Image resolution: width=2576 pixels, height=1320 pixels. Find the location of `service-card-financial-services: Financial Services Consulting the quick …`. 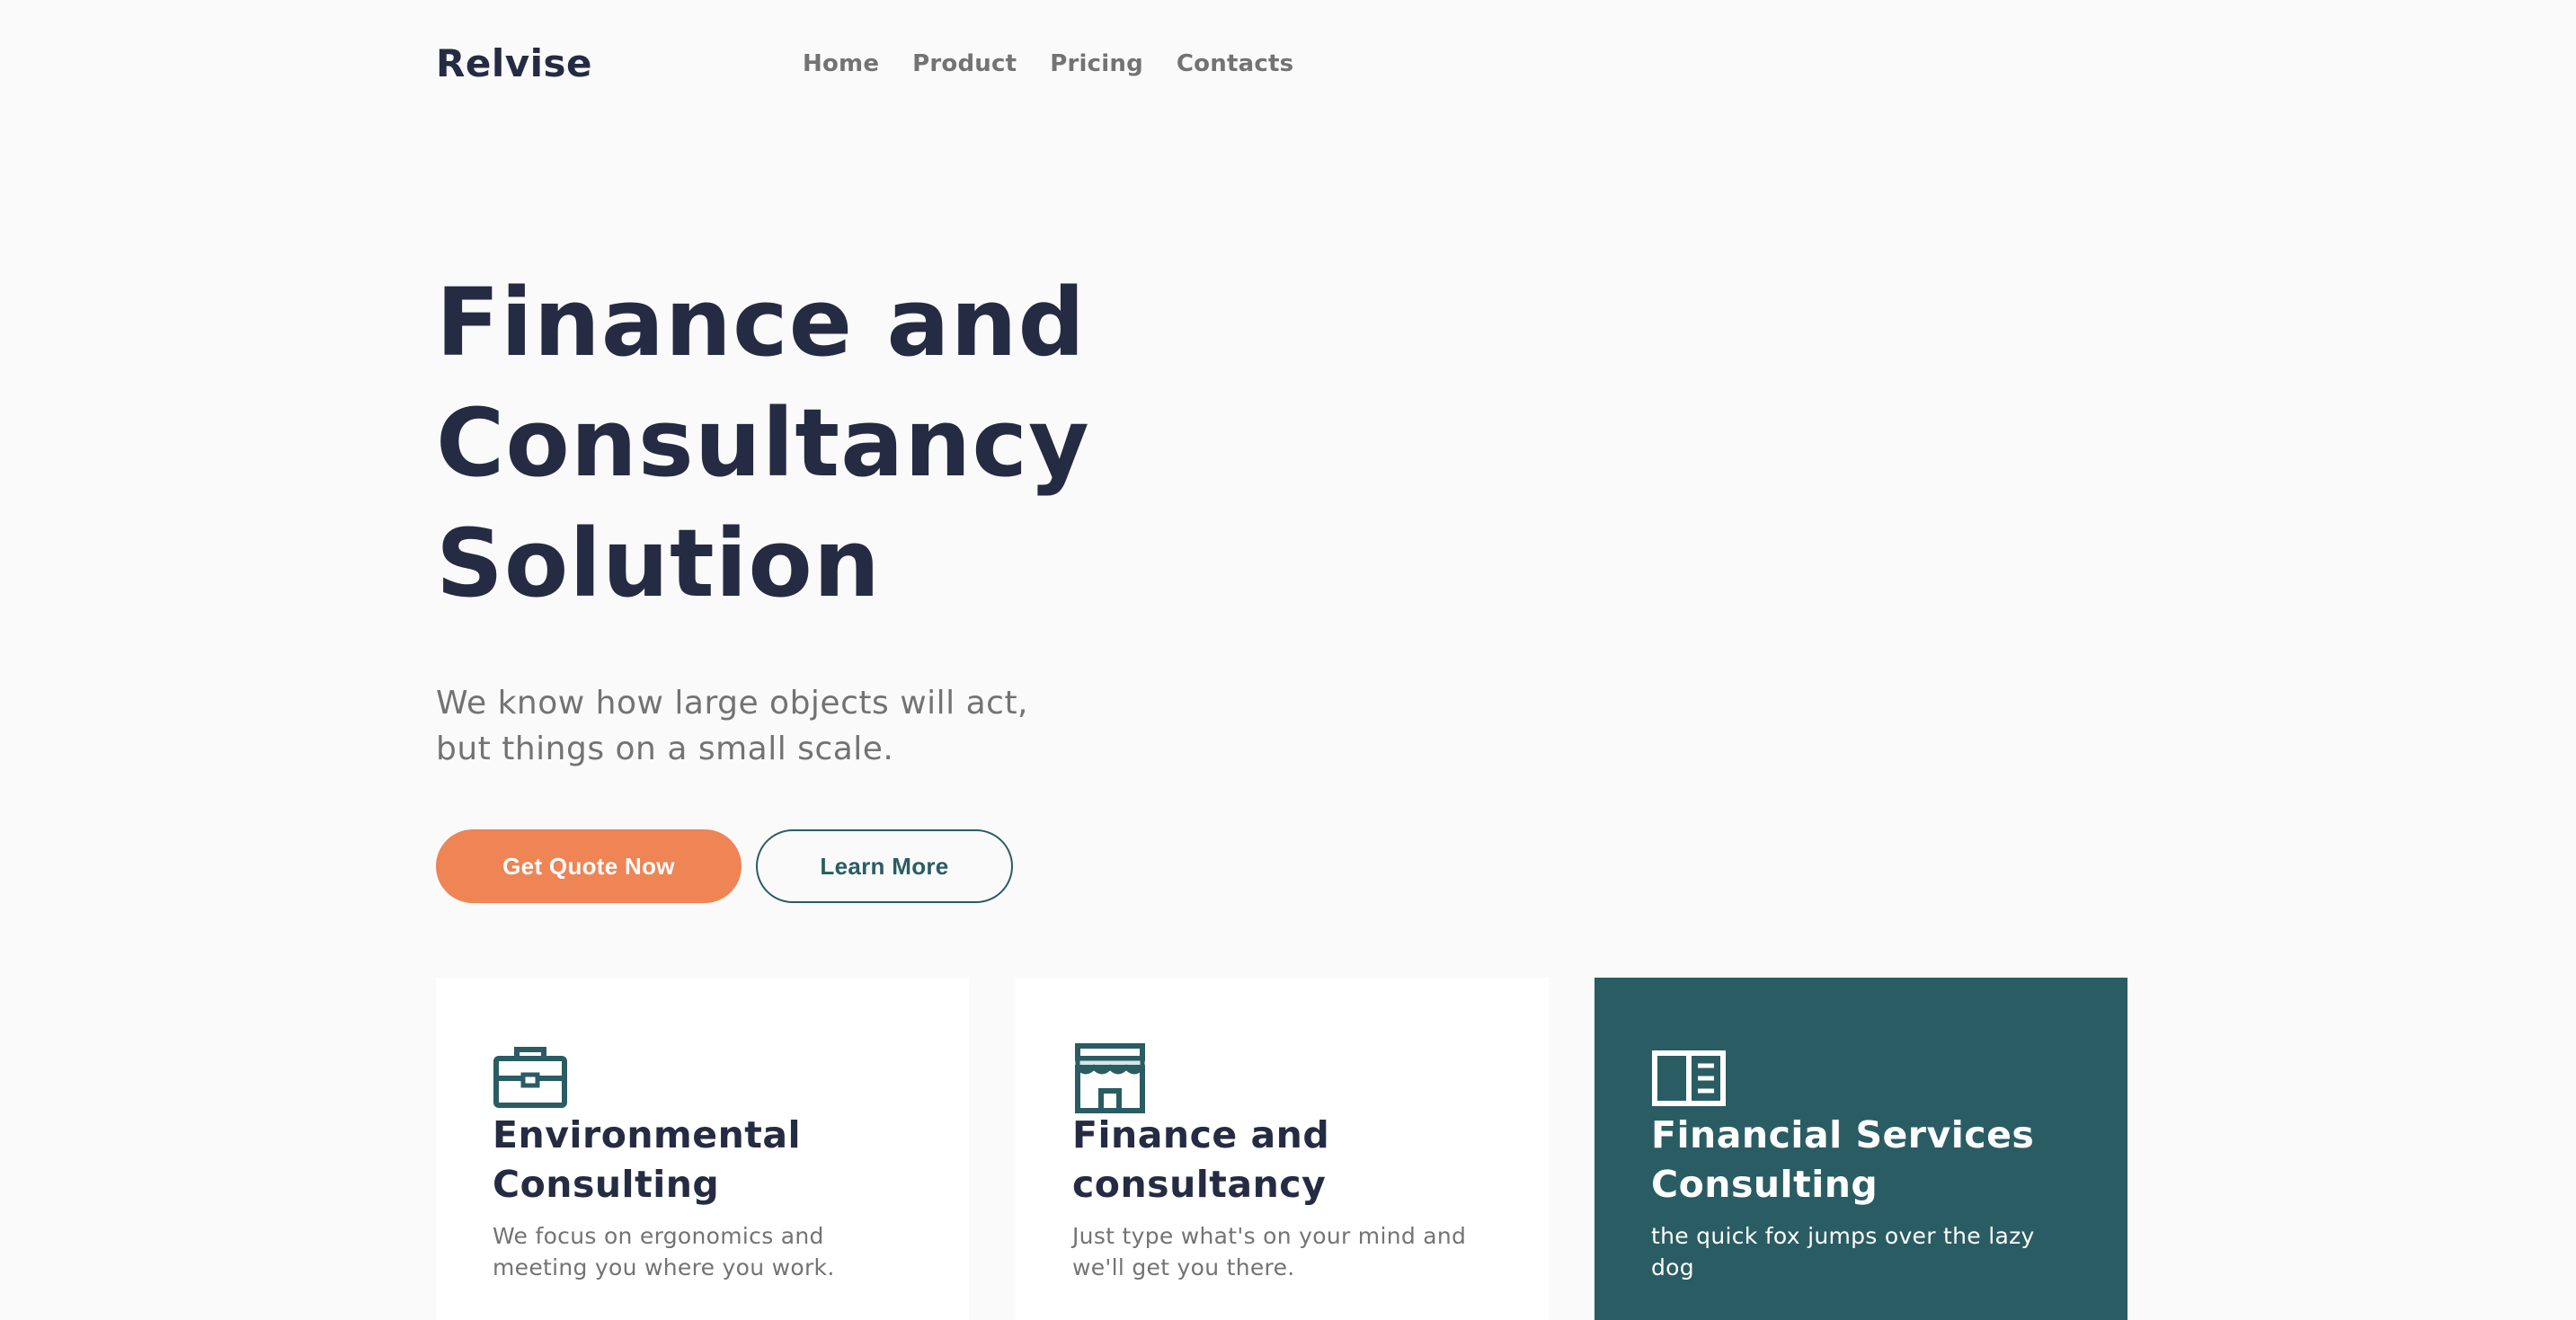

service-card-financial-services: Financial Services Consulting the quick … is located at coordinates (1860, 1149).